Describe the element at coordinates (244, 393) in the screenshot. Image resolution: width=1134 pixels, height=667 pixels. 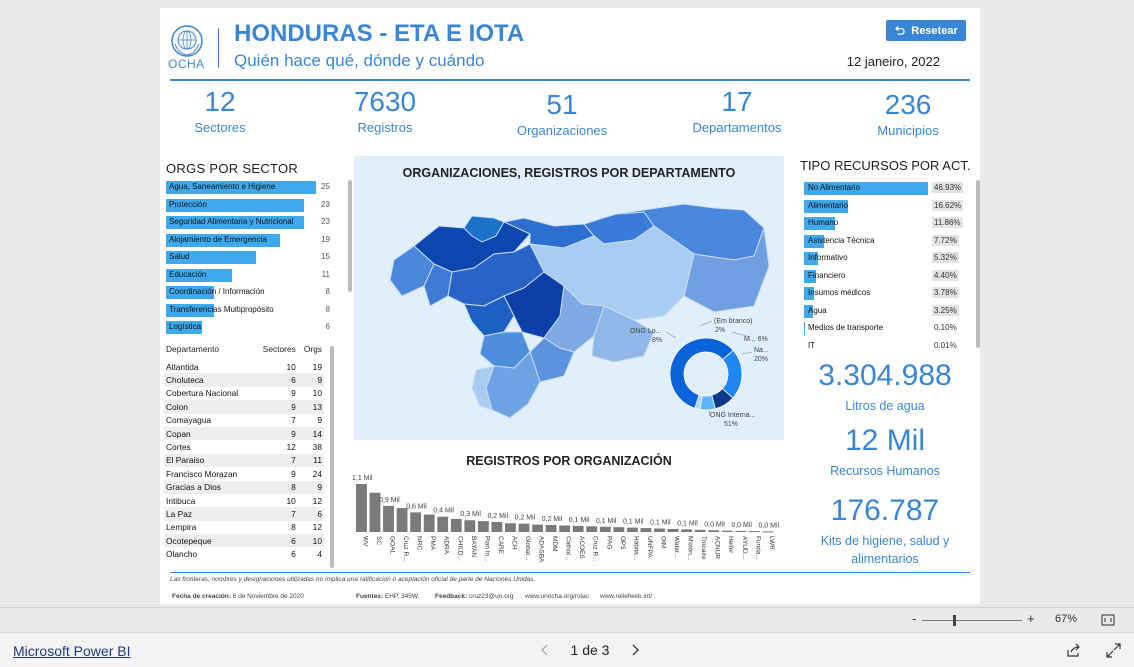
I see `table-row: Cobertura Nacional 9 10` at that location.